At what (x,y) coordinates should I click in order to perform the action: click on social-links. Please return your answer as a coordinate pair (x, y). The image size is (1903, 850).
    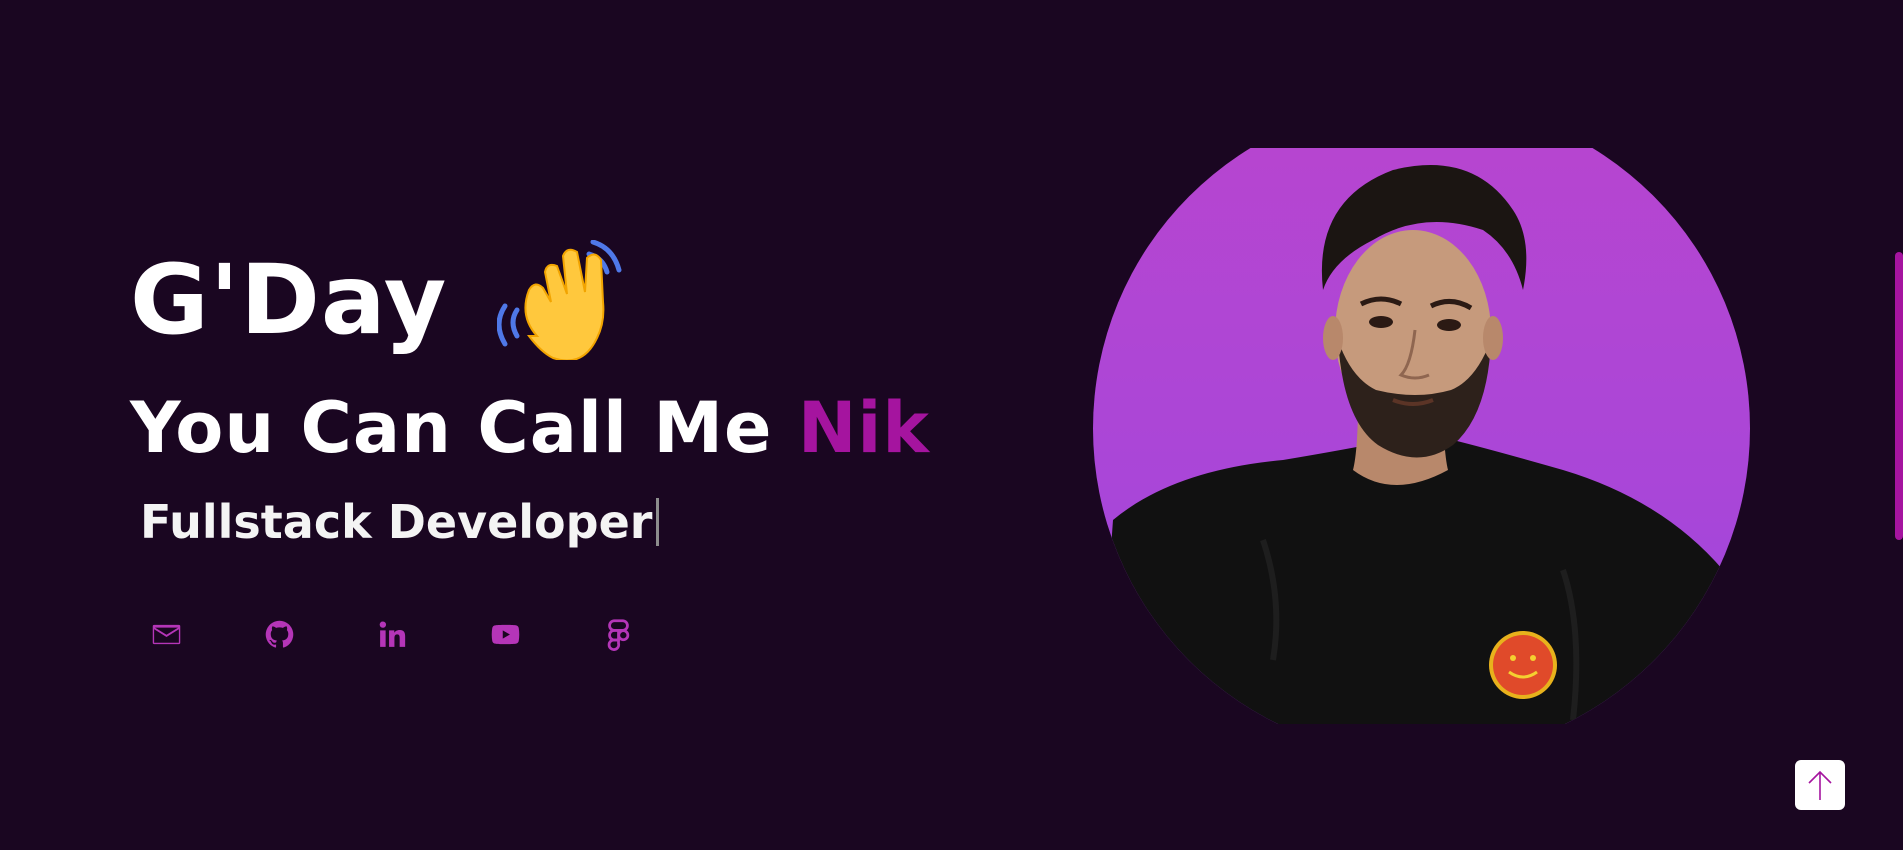
    Looking at the image, I should click on (392, 634).